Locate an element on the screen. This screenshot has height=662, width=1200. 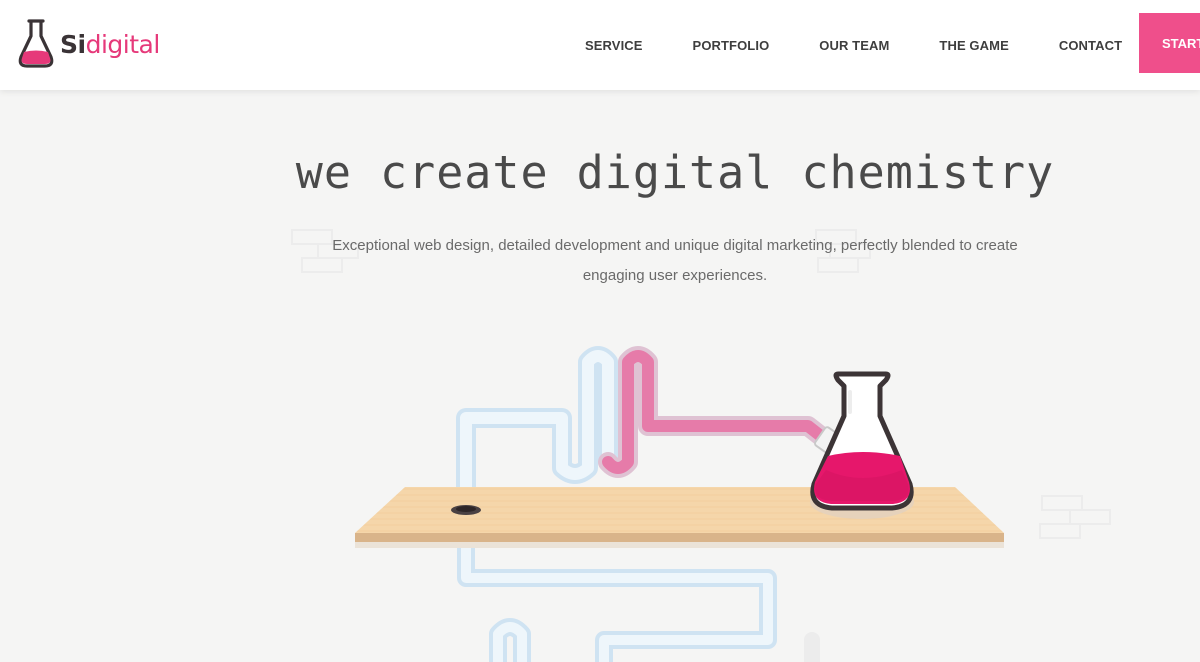
nav-the-game: THE GAME is located at coordinates (973, 45).